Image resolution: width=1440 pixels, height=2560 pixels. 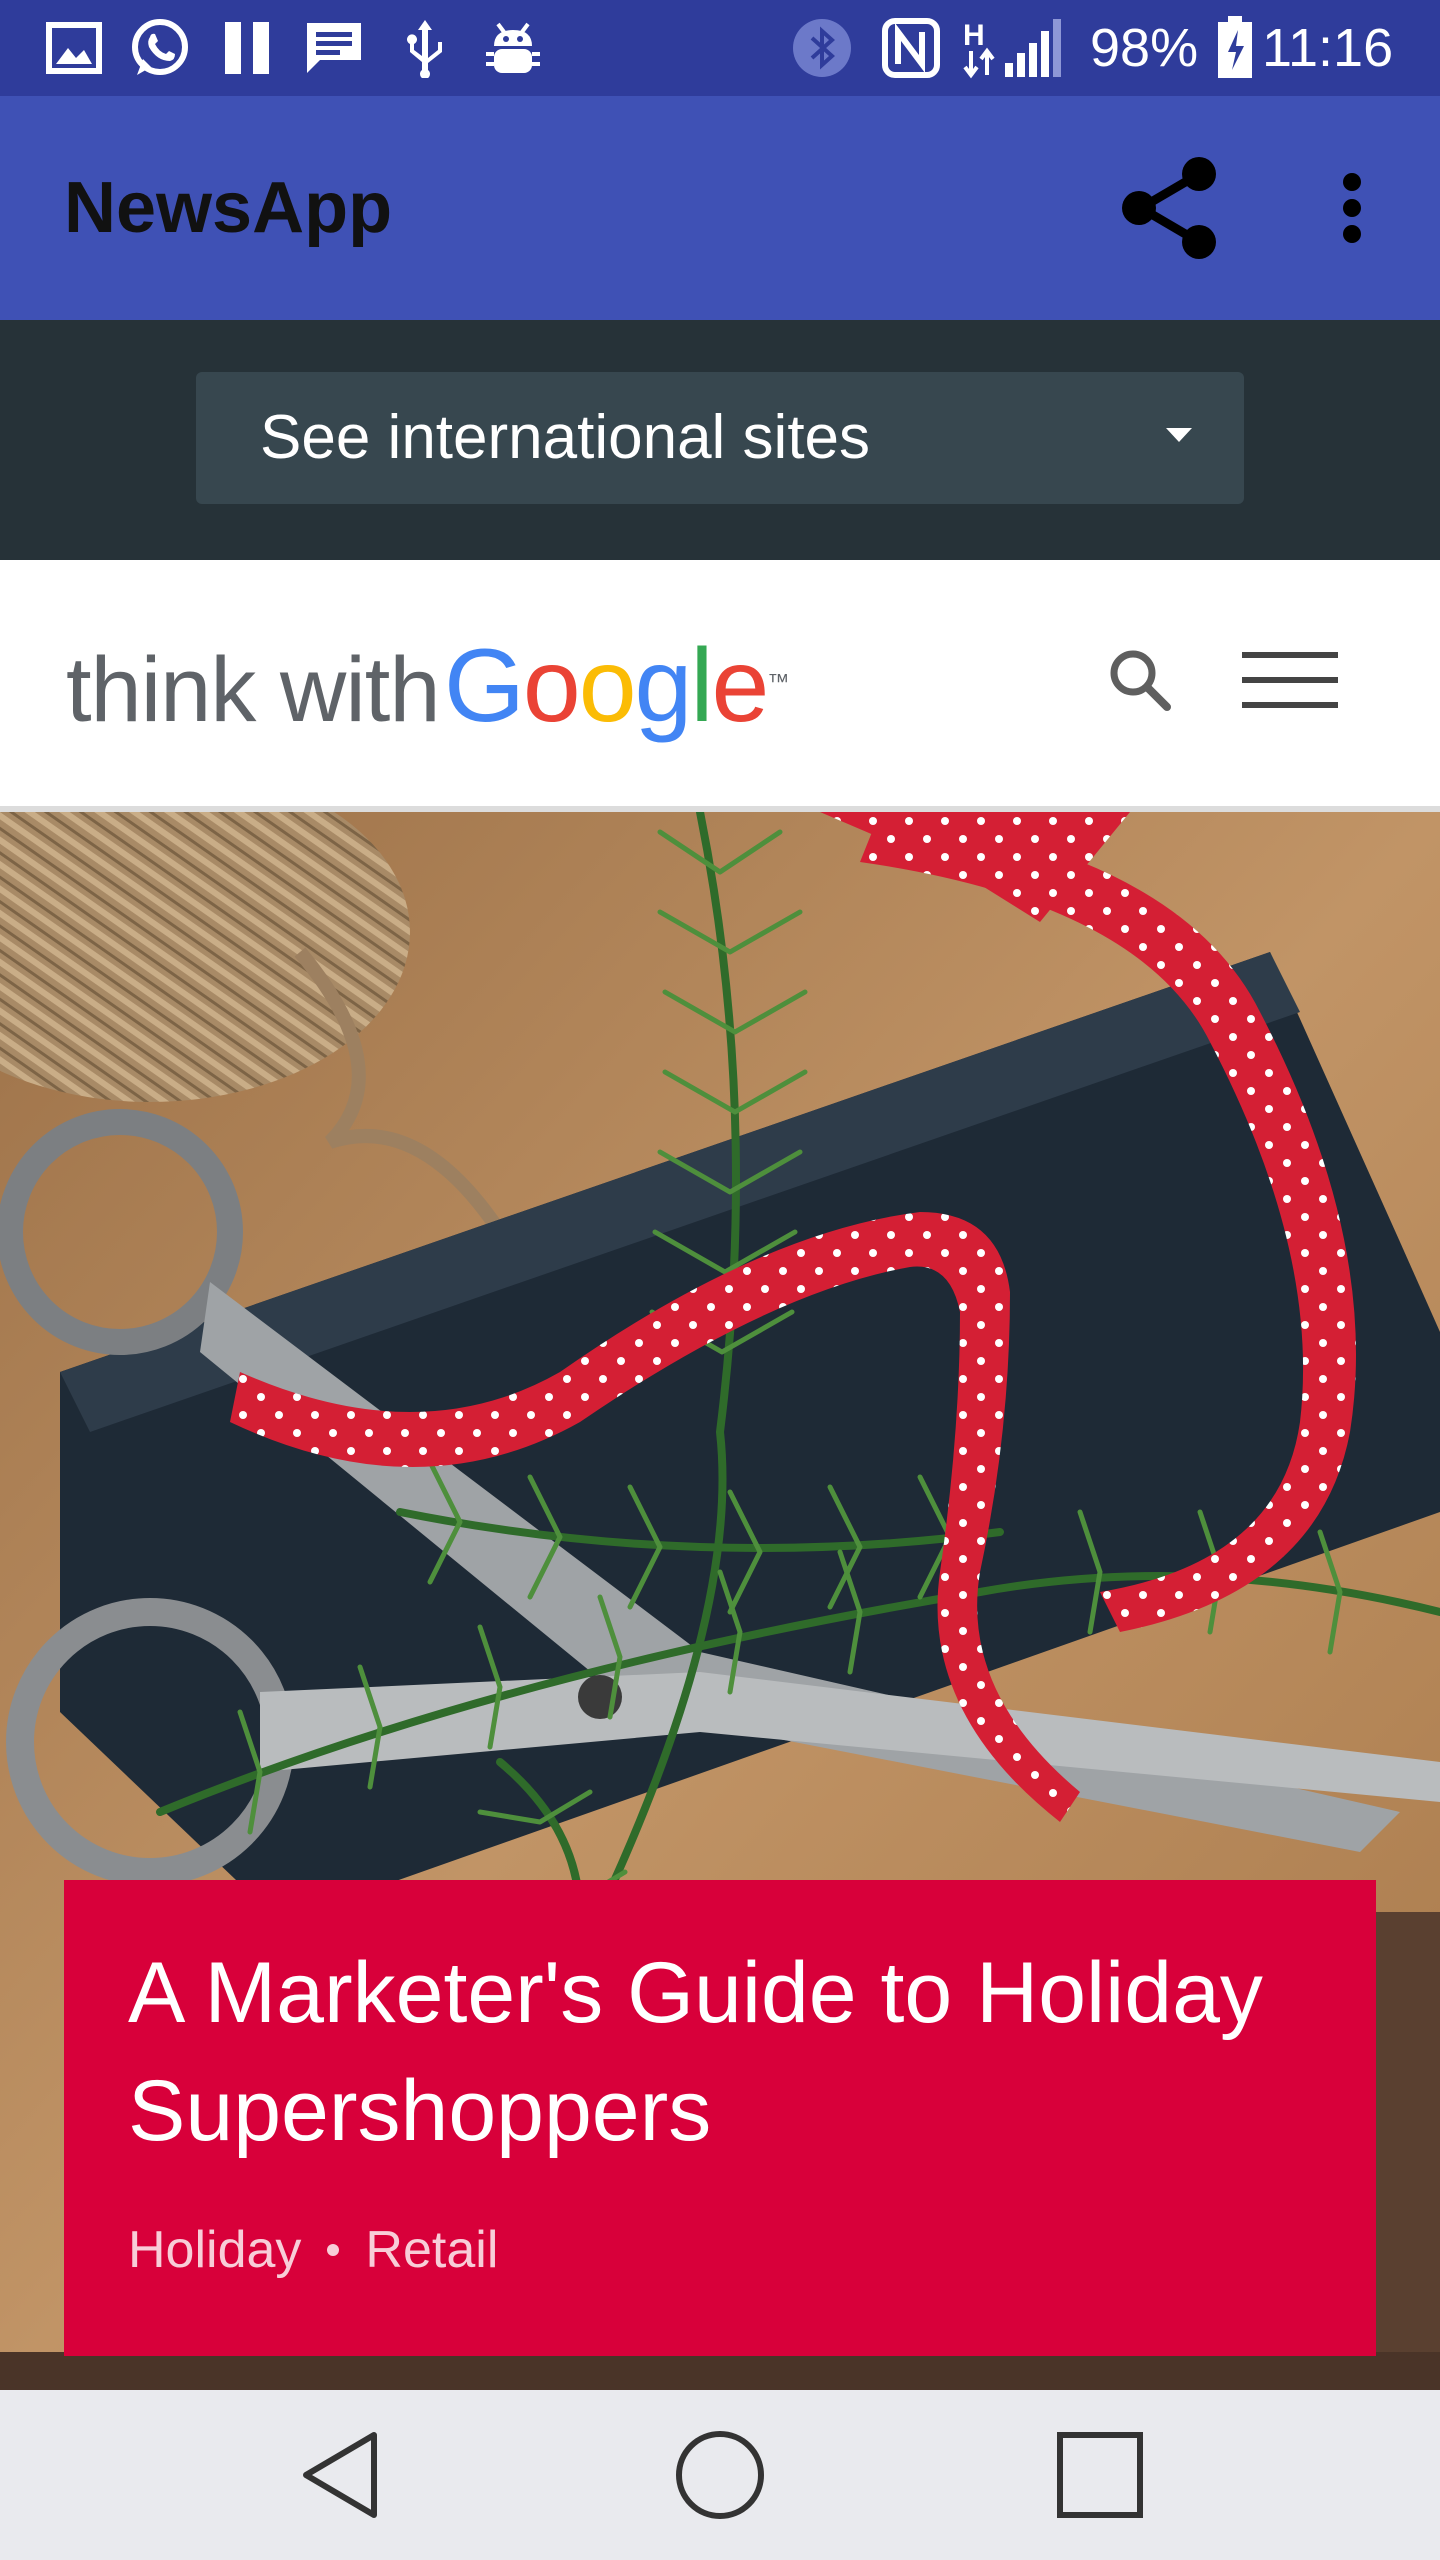 I want to click on overflow-menu-icon, so click(x=1352, y=208).